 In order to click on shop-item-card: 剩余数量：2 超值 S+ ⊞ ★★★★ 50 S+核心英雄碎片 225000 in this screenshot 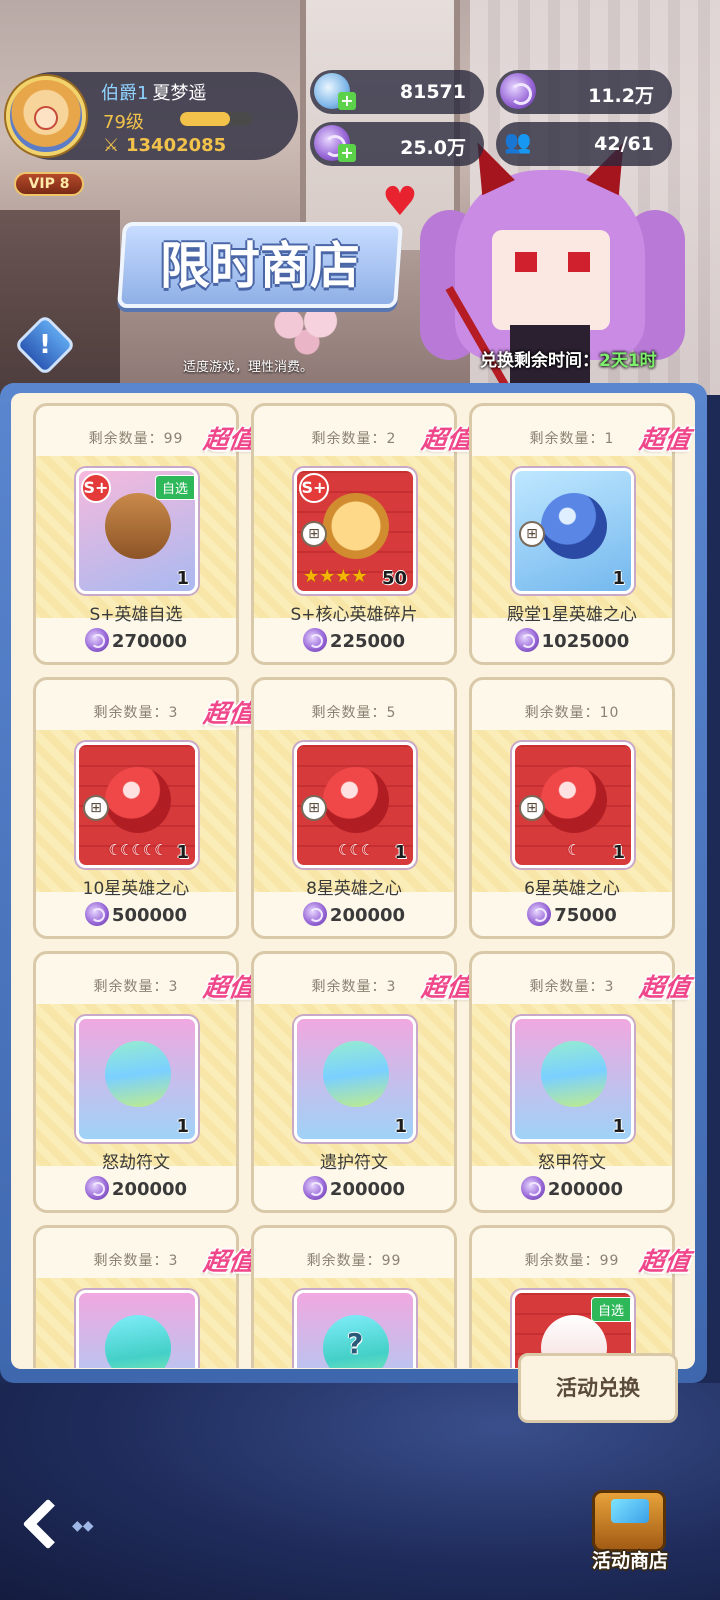, I will do `click(362, 534)`.